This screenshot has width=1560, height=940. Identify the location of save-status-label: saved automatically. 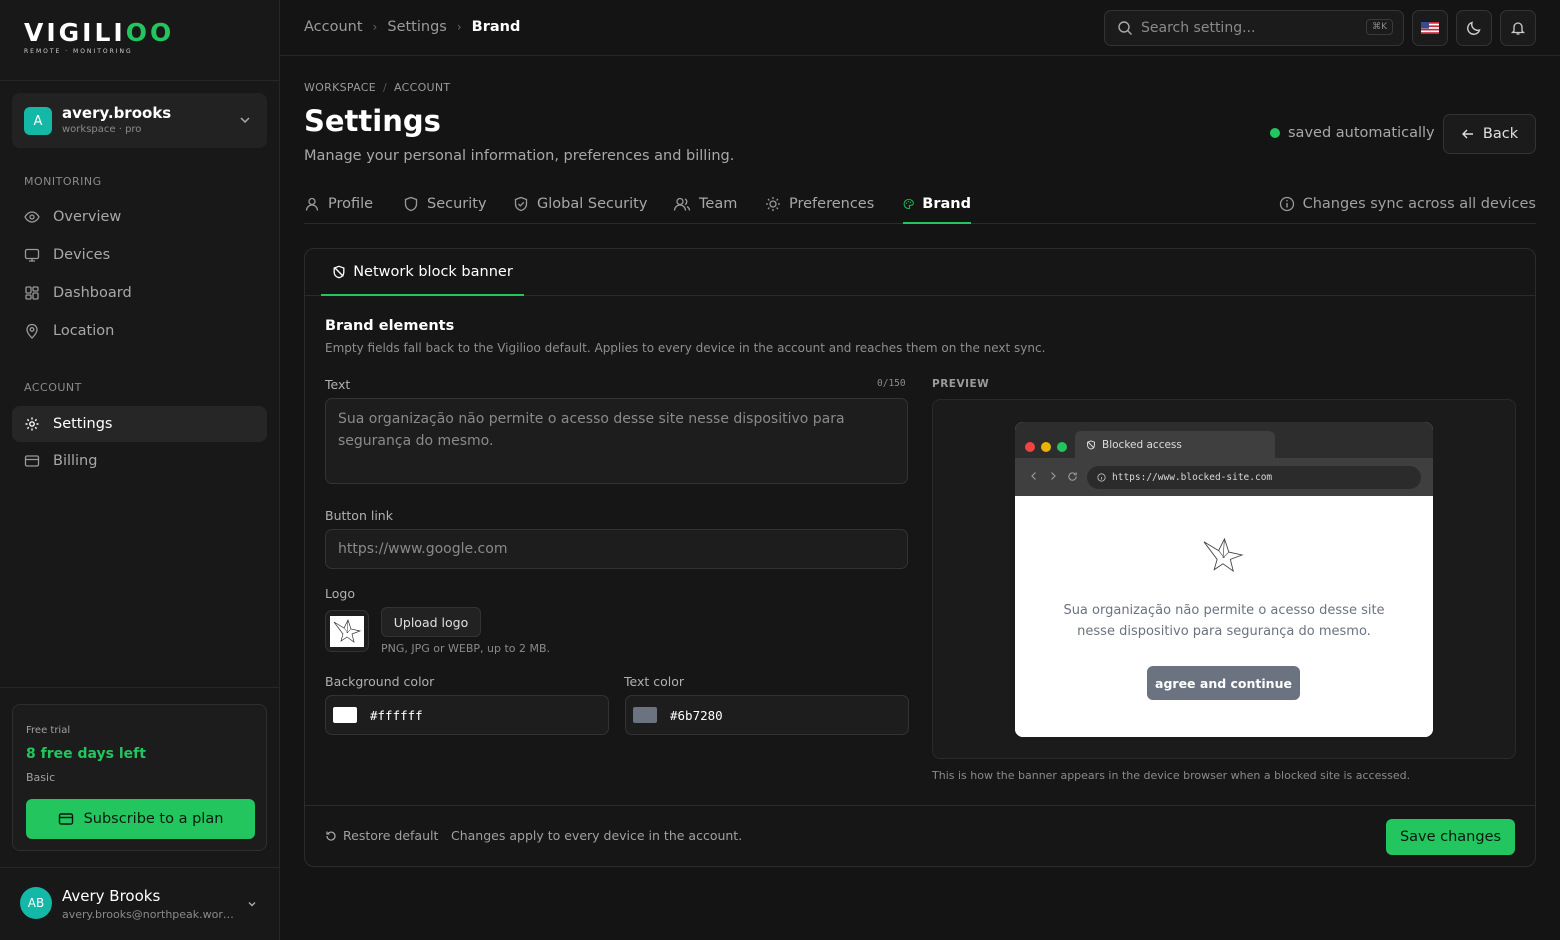
(1361, 133).